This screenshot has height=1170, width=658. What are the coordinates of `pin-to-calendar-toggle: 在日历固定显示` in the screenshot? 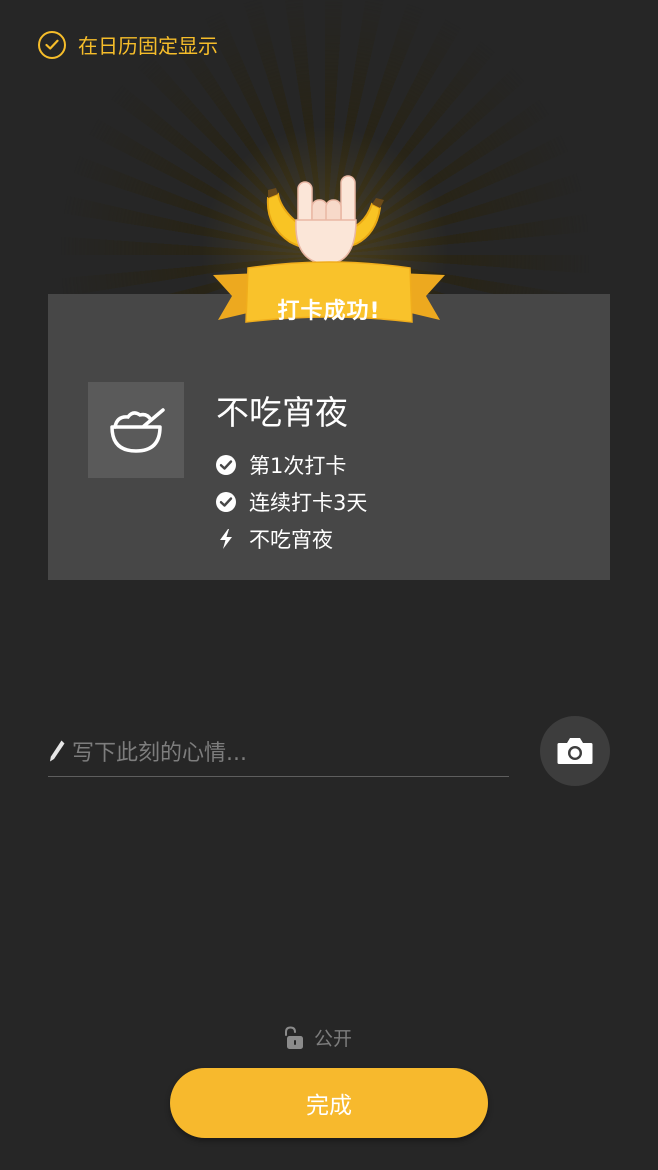 It's located at (128, 44).